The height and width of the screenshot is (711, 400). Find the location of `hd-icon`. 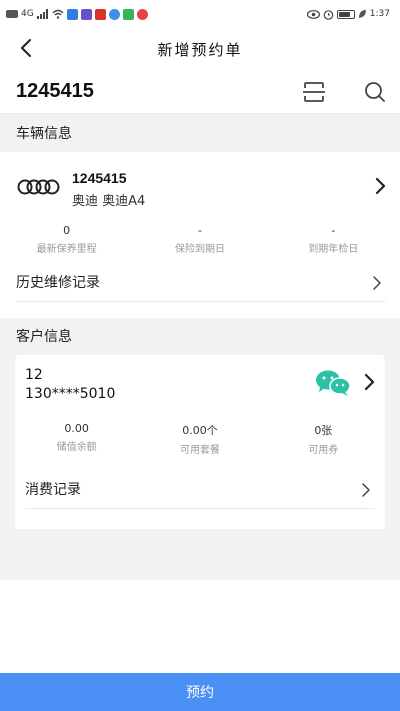

hd-icon is located at coordinates (12, 14).